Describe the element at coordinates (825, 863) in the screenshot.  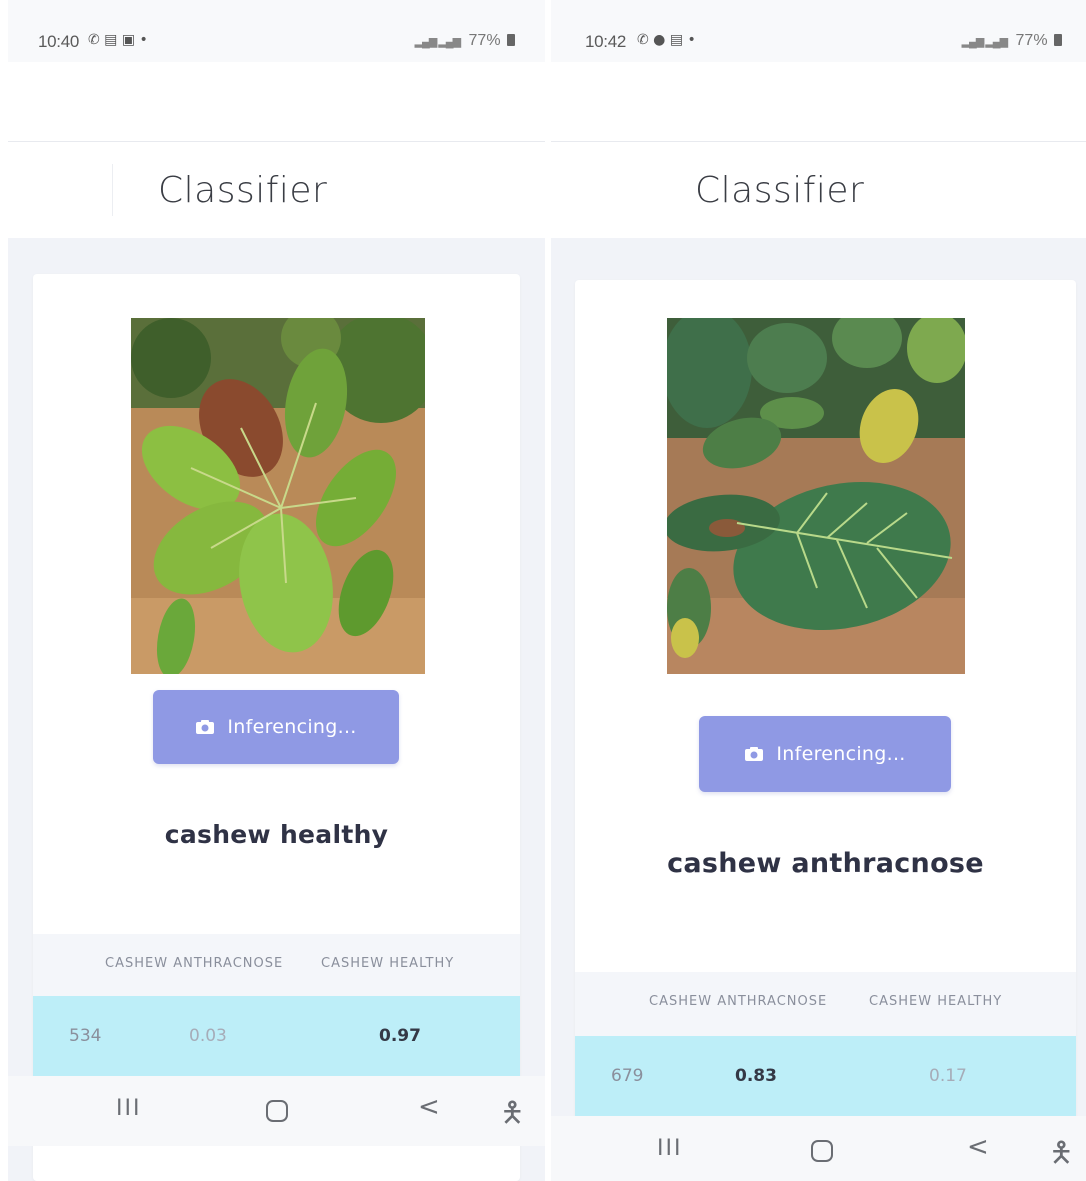
I see `prediction-label: cashew anthracnose` at that location.